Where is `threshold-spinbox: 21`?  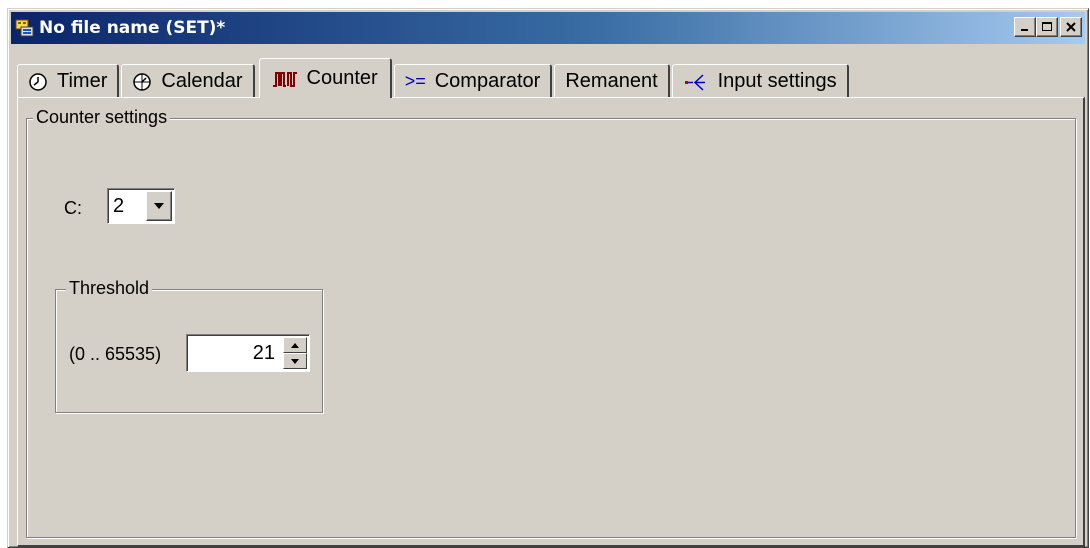
threshold-spinbox: 21 is located at coordinates (248, 353).